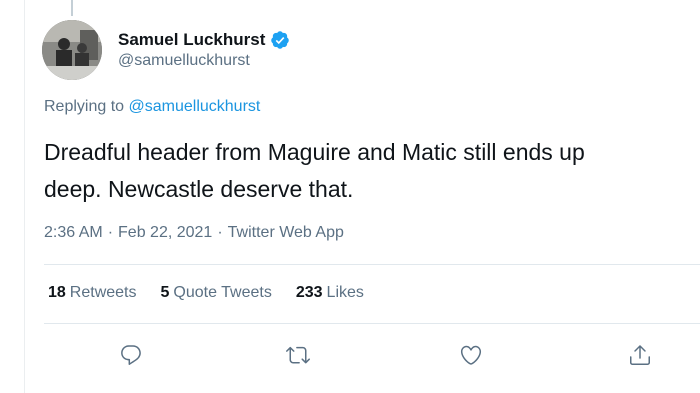 The height and width of the screenshot is (393, 700). I want to click on share-button, so click(640, 355).